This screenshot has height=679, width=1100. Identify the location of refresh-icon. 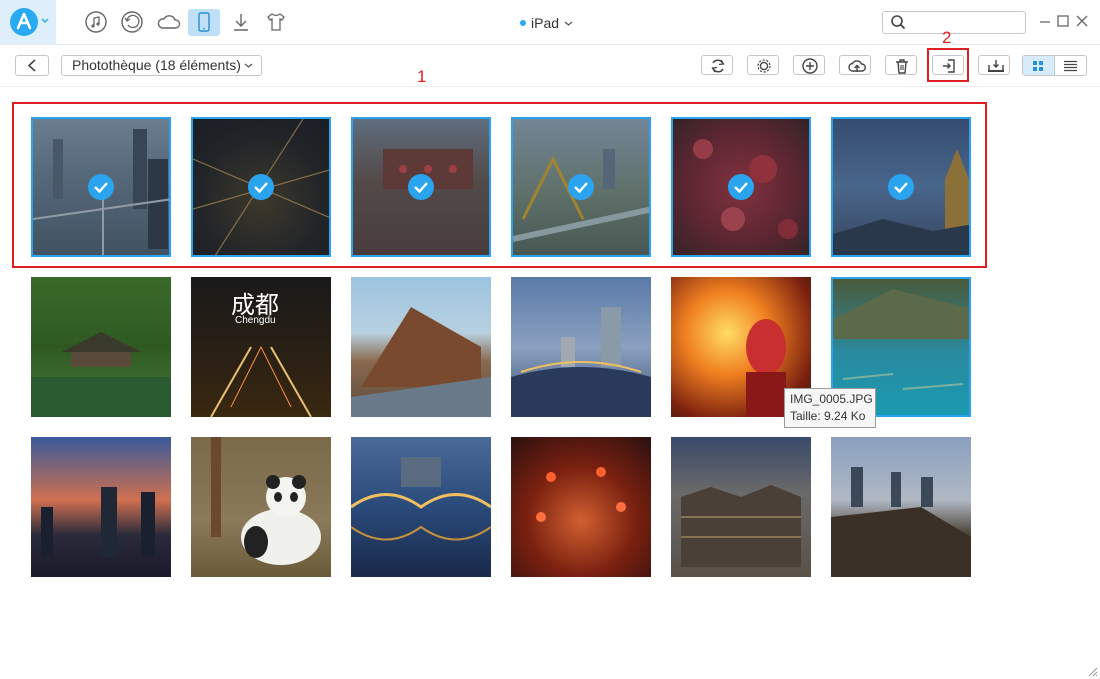
(718, 66).